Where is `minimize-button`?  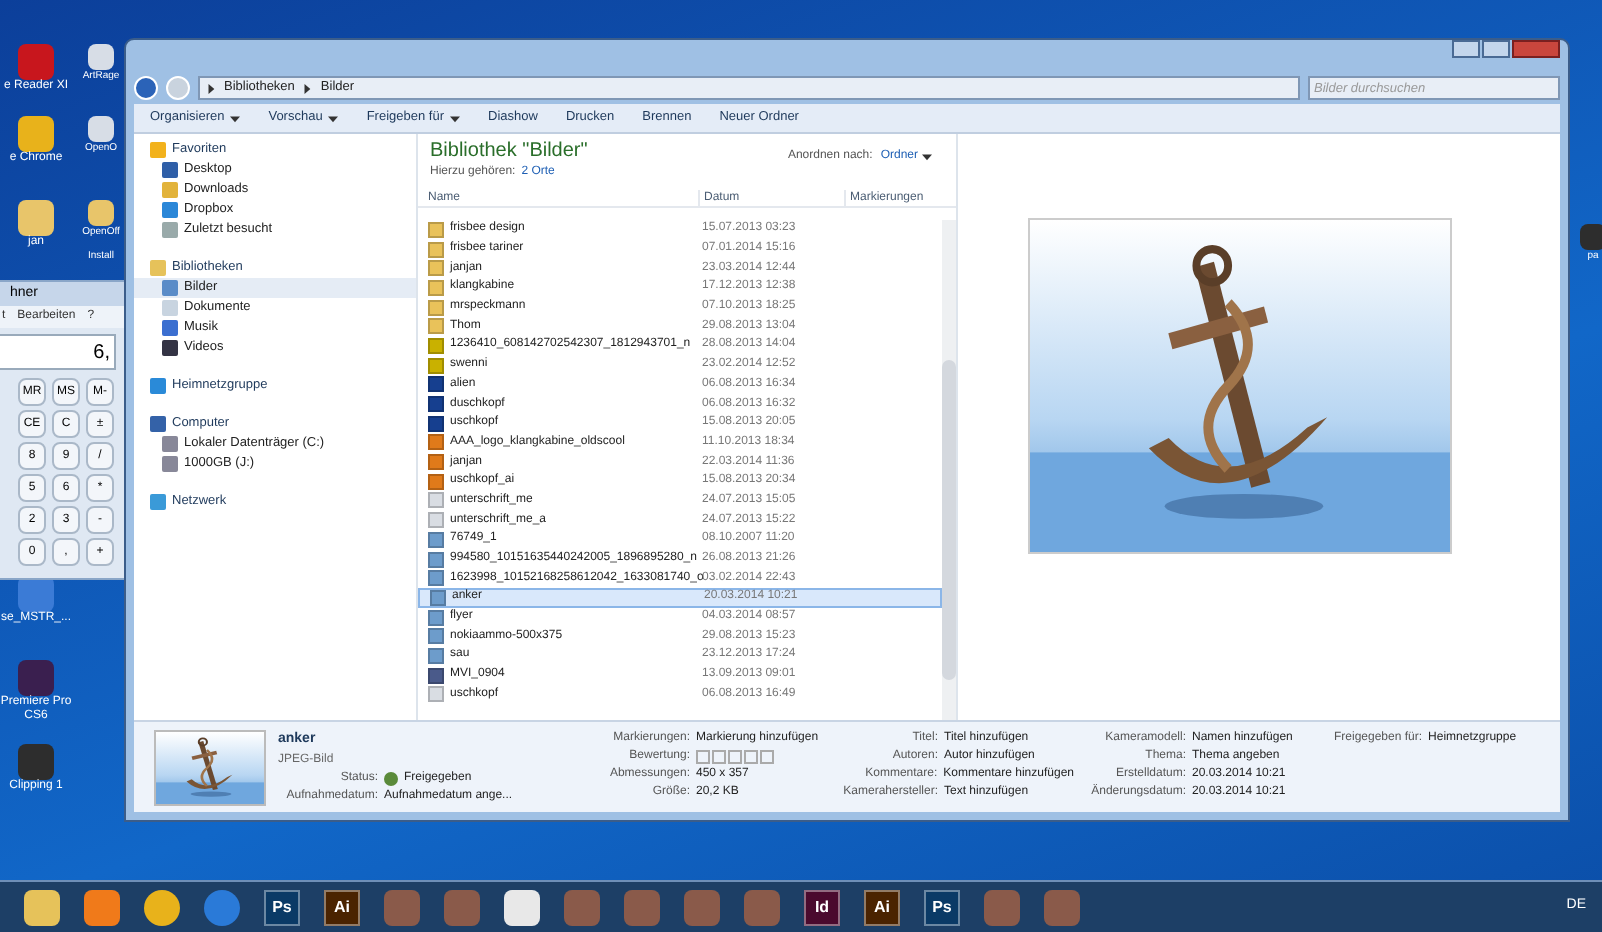
minimize-button is located at coordinates (1466, 49).